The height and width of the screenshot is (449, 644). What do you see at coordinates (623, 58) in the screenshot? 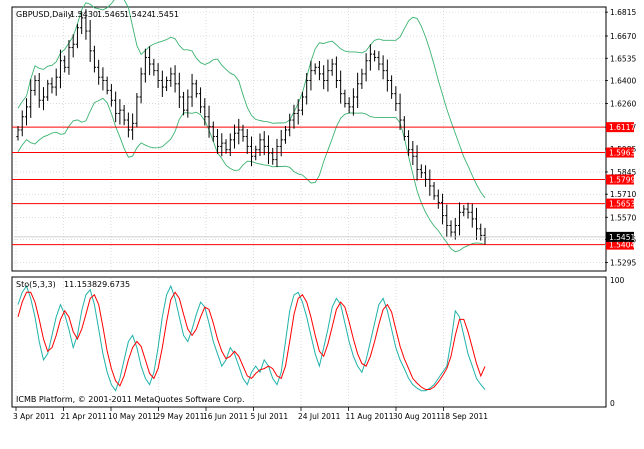
I see `price-tick-label: 1.6535` at bounding box center [623, 58].